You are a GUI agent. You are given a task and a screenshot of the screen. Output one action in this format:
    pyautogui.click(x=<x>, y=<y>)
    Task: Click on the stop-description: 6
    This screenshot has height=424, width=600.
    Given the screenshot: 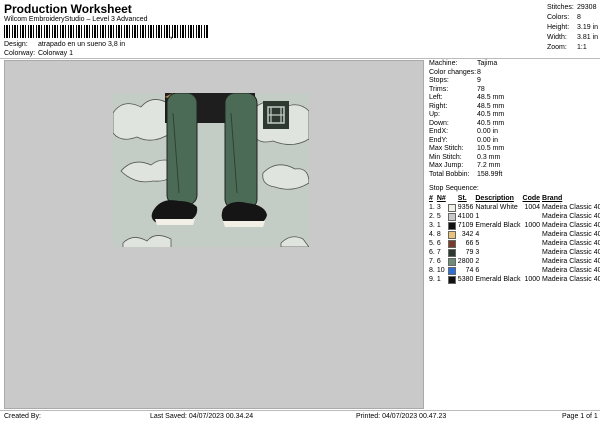 What is the action you would take?
    pyautogui.click(x=477, y=270)
    